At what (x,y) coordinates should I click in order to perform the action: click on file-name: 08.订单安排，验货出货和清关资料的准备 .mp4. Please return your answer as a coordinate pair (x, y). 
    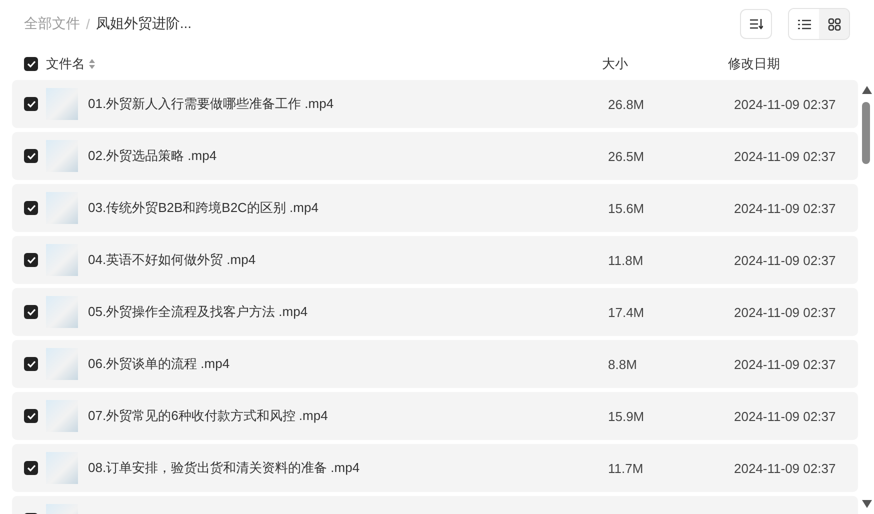
    Looking at the image, I should click on (224, 468).